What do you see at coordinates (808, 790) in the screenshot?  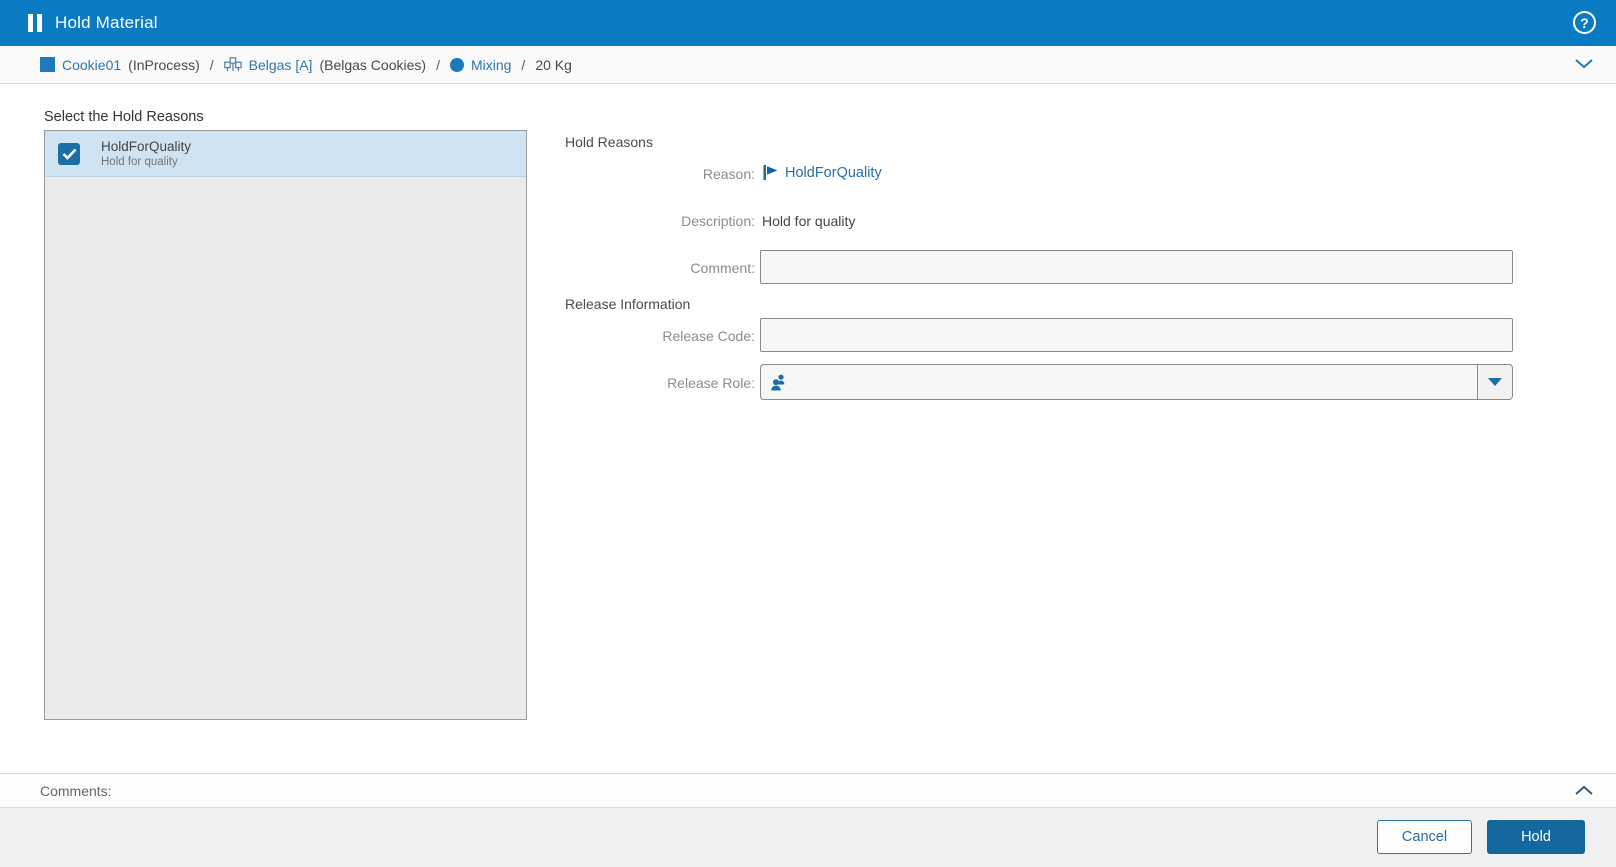 I see `comments-bar: Comments:` at bounding box center [808, 790].